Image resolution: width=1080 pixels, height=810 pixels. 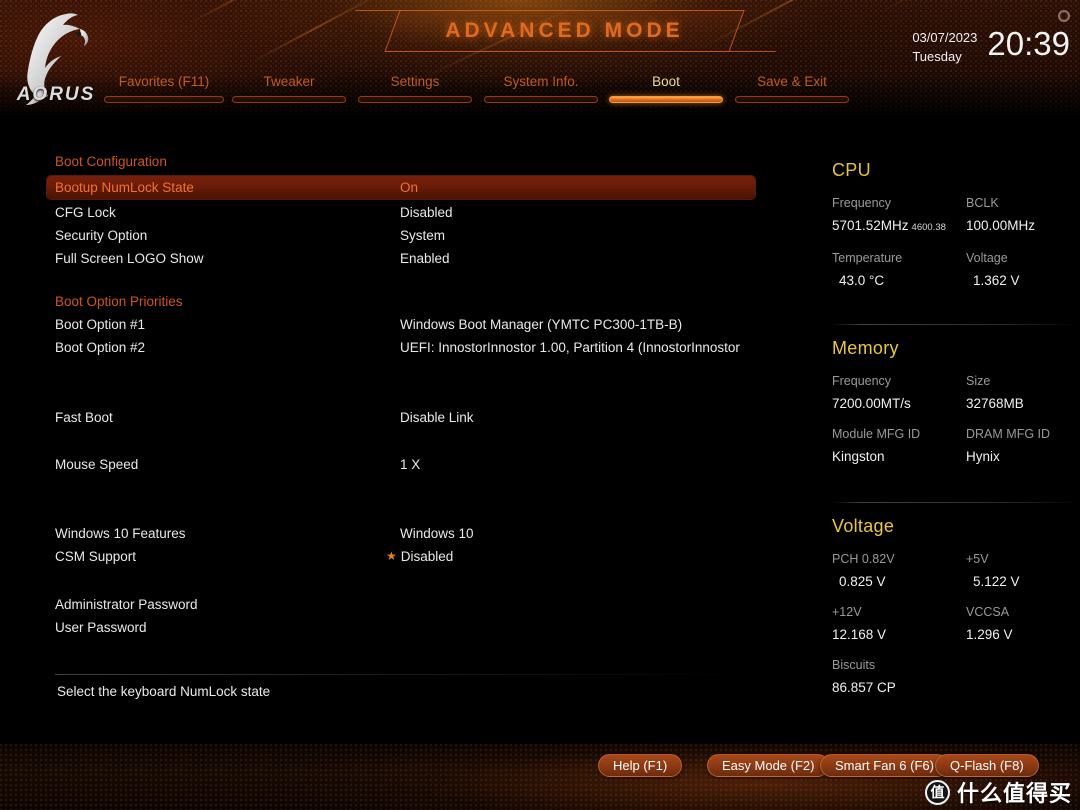 What do you see at coordinates (863, 526) in the screenshot?
I see `panel-voltage-title: Voltage` at bounding box center [863, 526].